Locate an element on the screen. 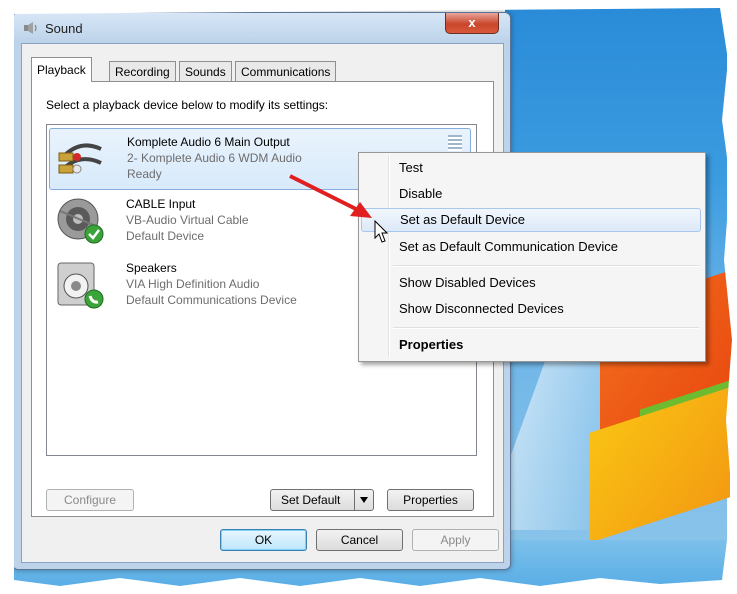  set-default-dropdown is located at coordinates (363, 500).